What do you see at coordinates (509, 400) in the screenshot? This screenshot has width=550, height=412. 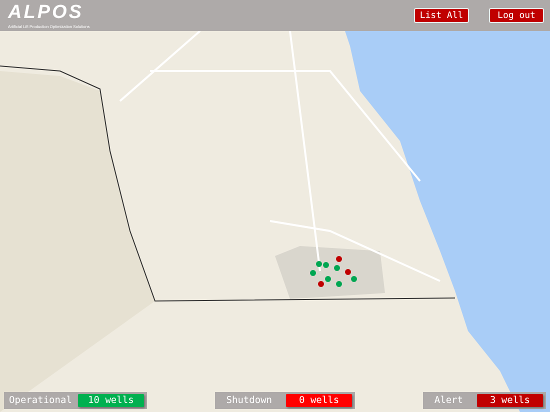 I see `well-count-badge: 3 wells` at bounding box center [509, 400].